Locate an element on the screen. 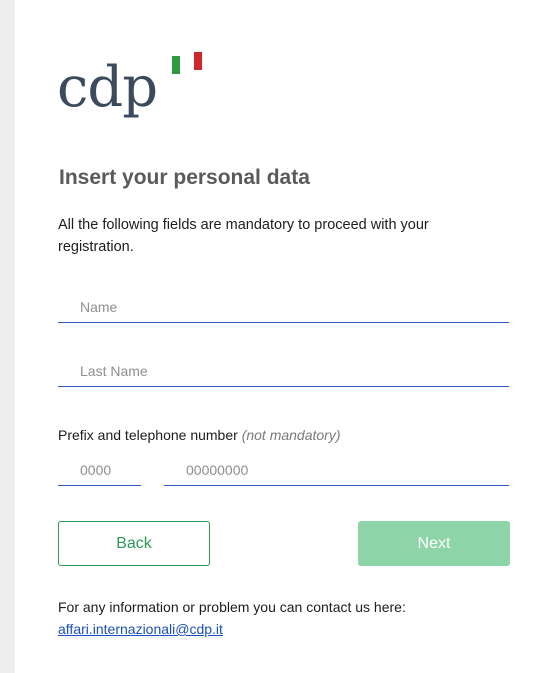 Image resolution: width=555 pixels, height=673 pixels. phone-label-text: Prefix and telephone number is located at coordinates (148, 435).